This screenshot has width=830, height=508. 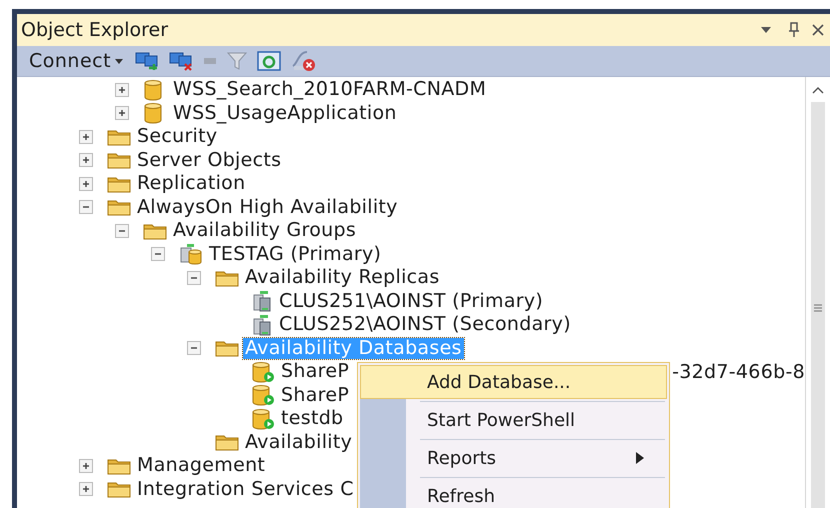 What do you see at coordinates (269, 61) in the screenshot?
I see `refresh-icon` at bounding box center [269, 61].